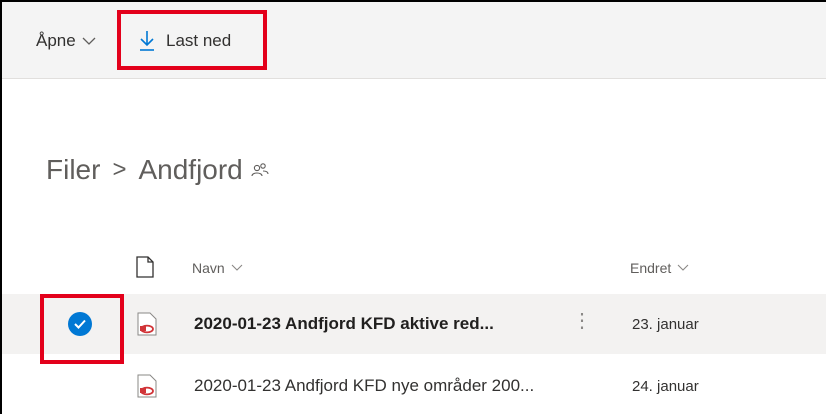  Describe the element at coordinates (147, 41) in the screenshot. I see `download-icon` at that location.